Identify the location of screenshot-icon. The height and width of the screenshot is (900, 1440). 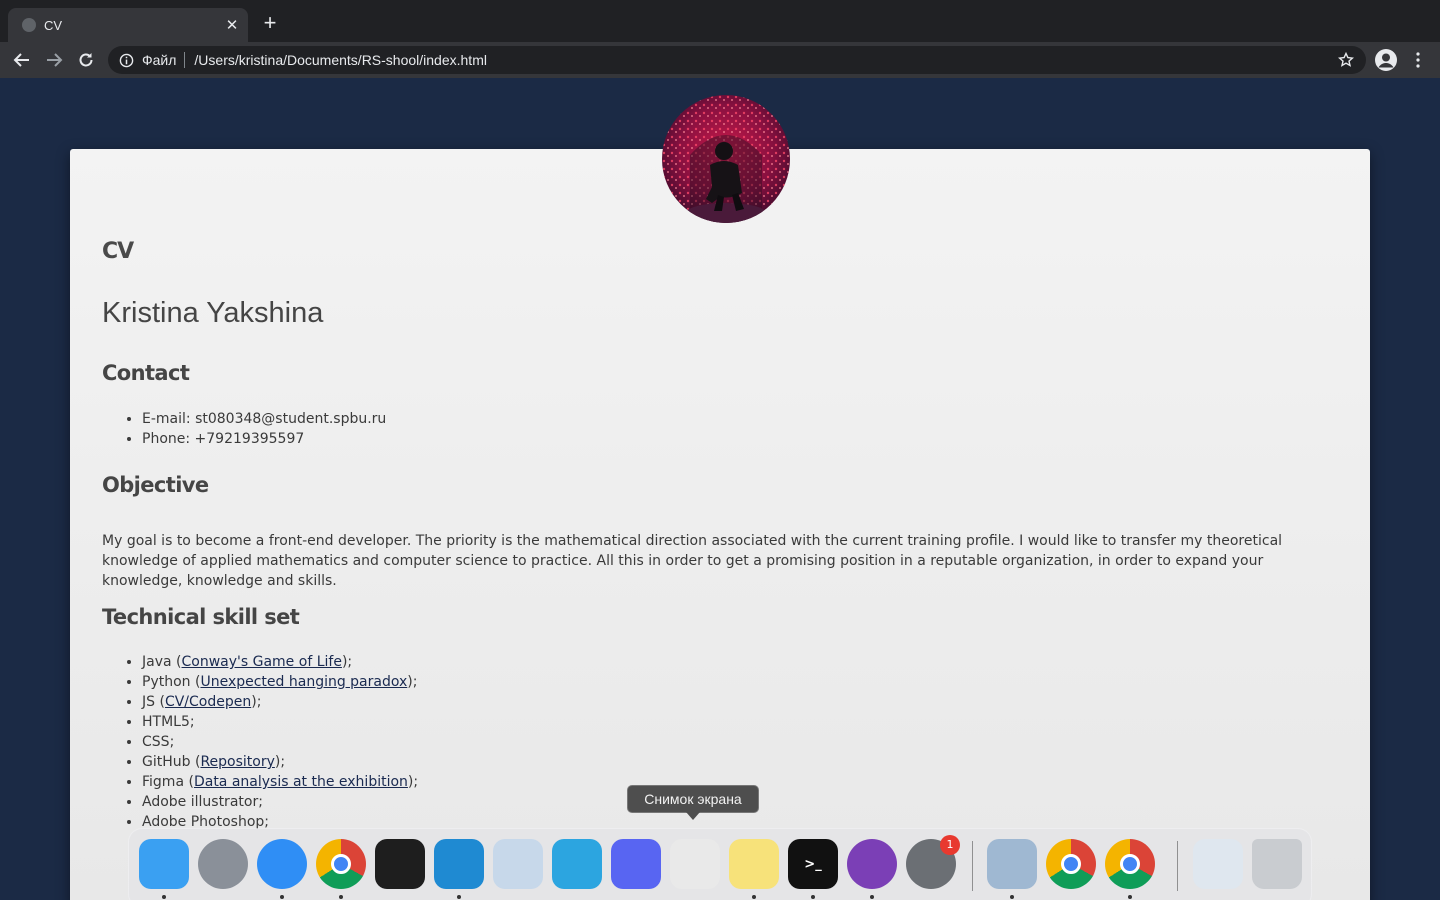
(695, 864).